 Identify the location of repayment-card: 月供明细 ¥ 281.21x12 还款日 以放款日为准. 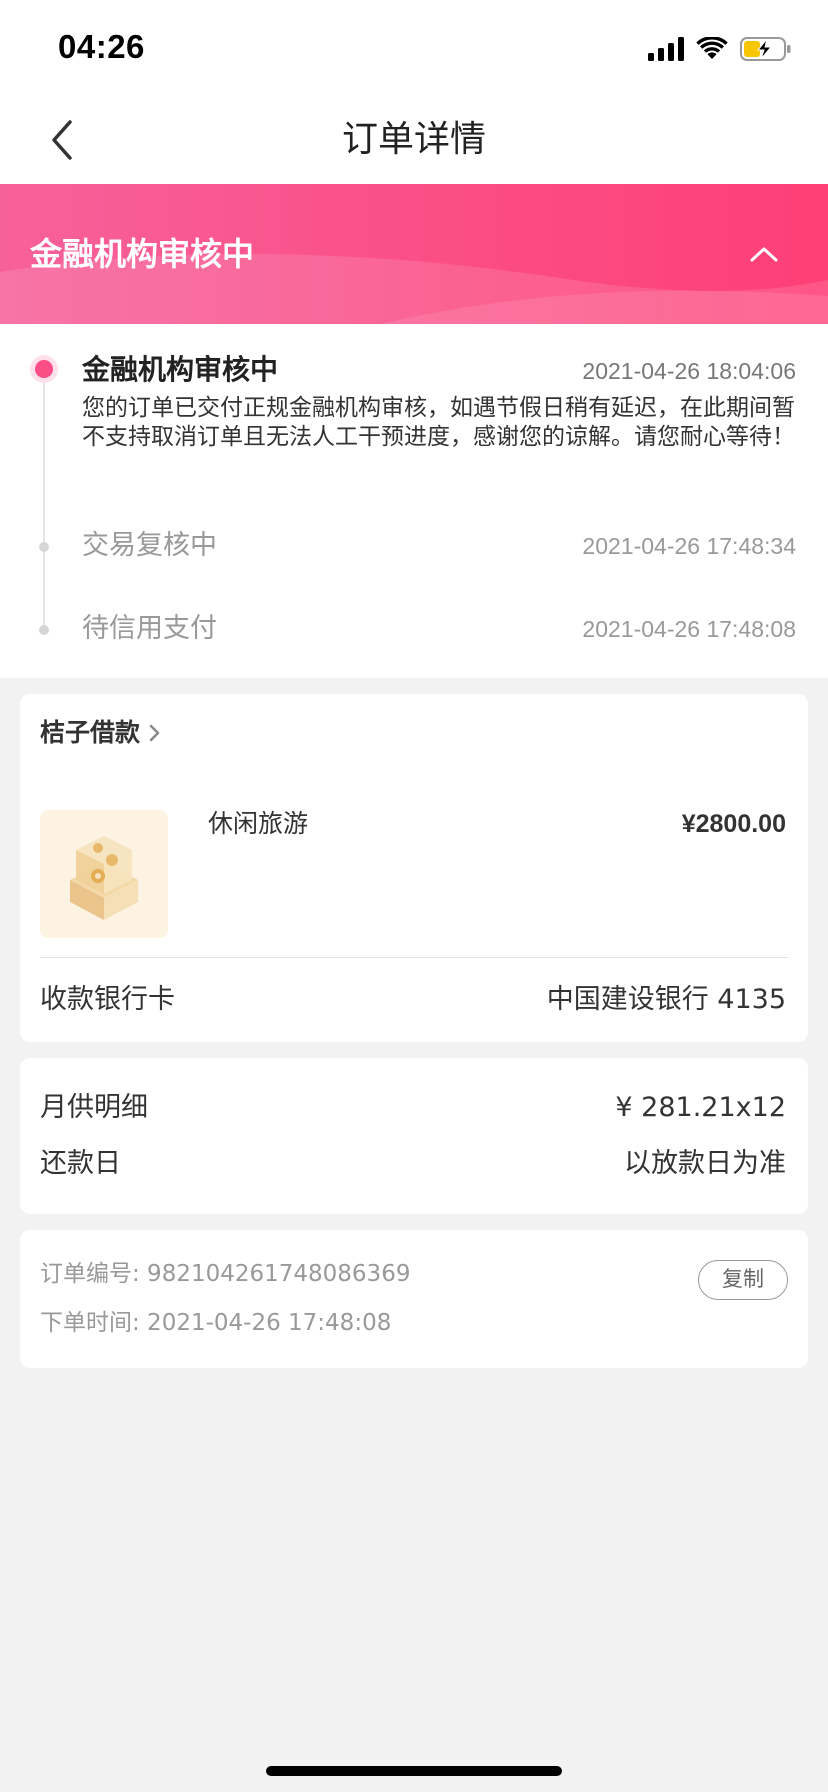
(414, 1136).